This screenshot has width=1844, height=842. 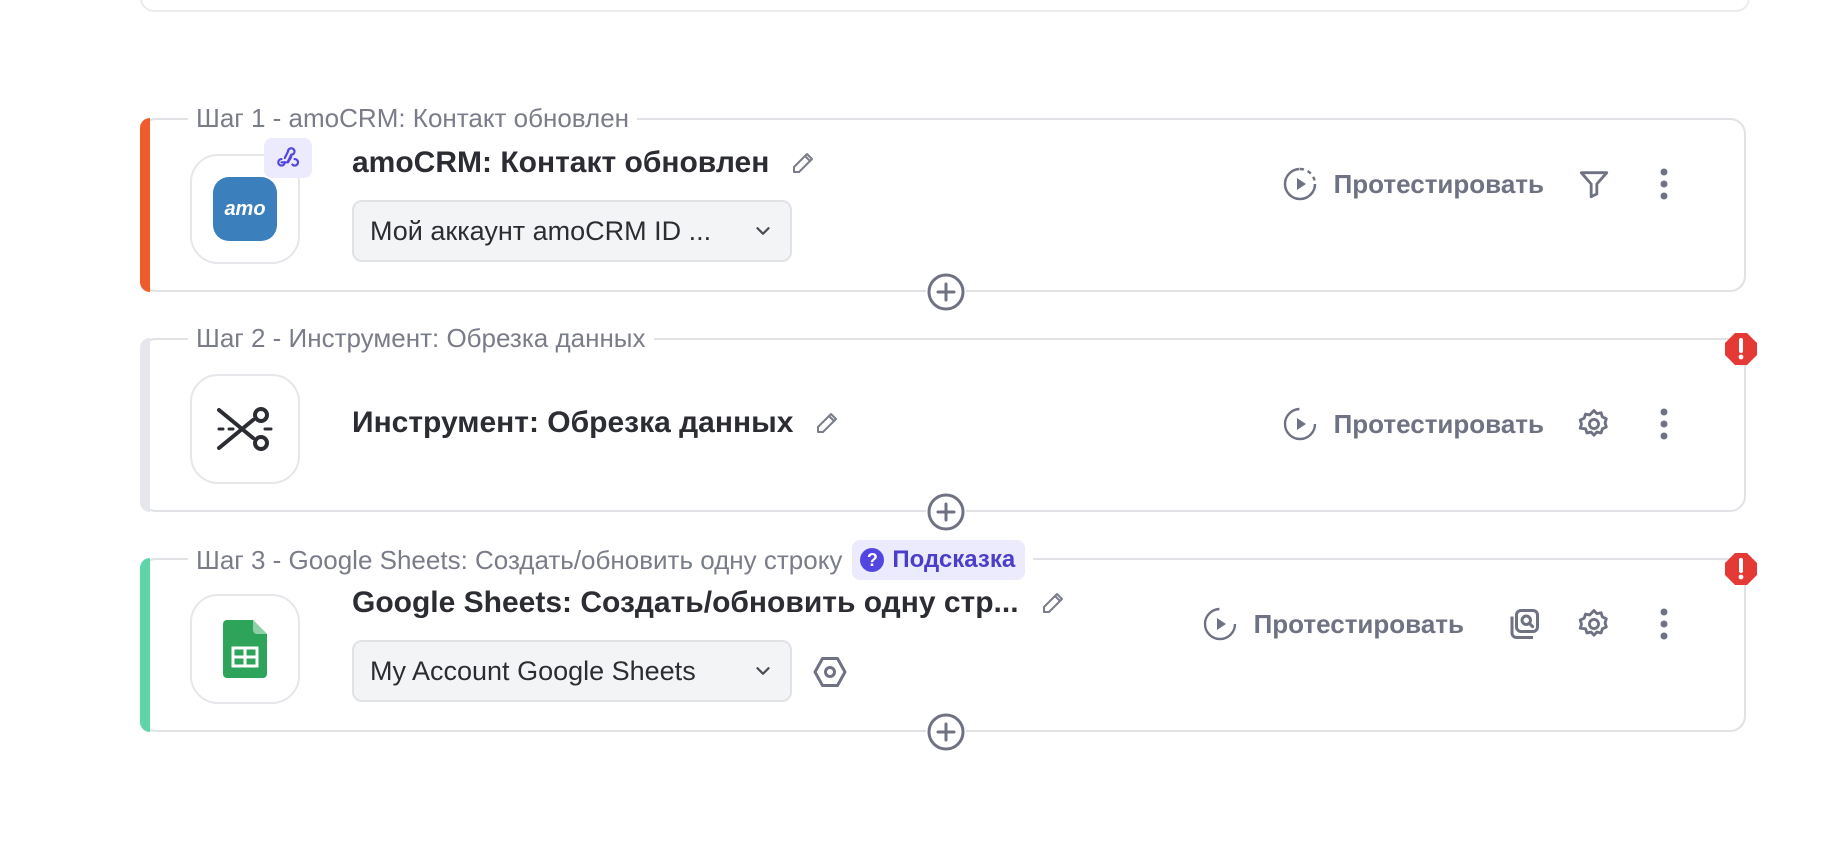 I want to click on app-logo-google-sheets, so click(x=245, y=649).